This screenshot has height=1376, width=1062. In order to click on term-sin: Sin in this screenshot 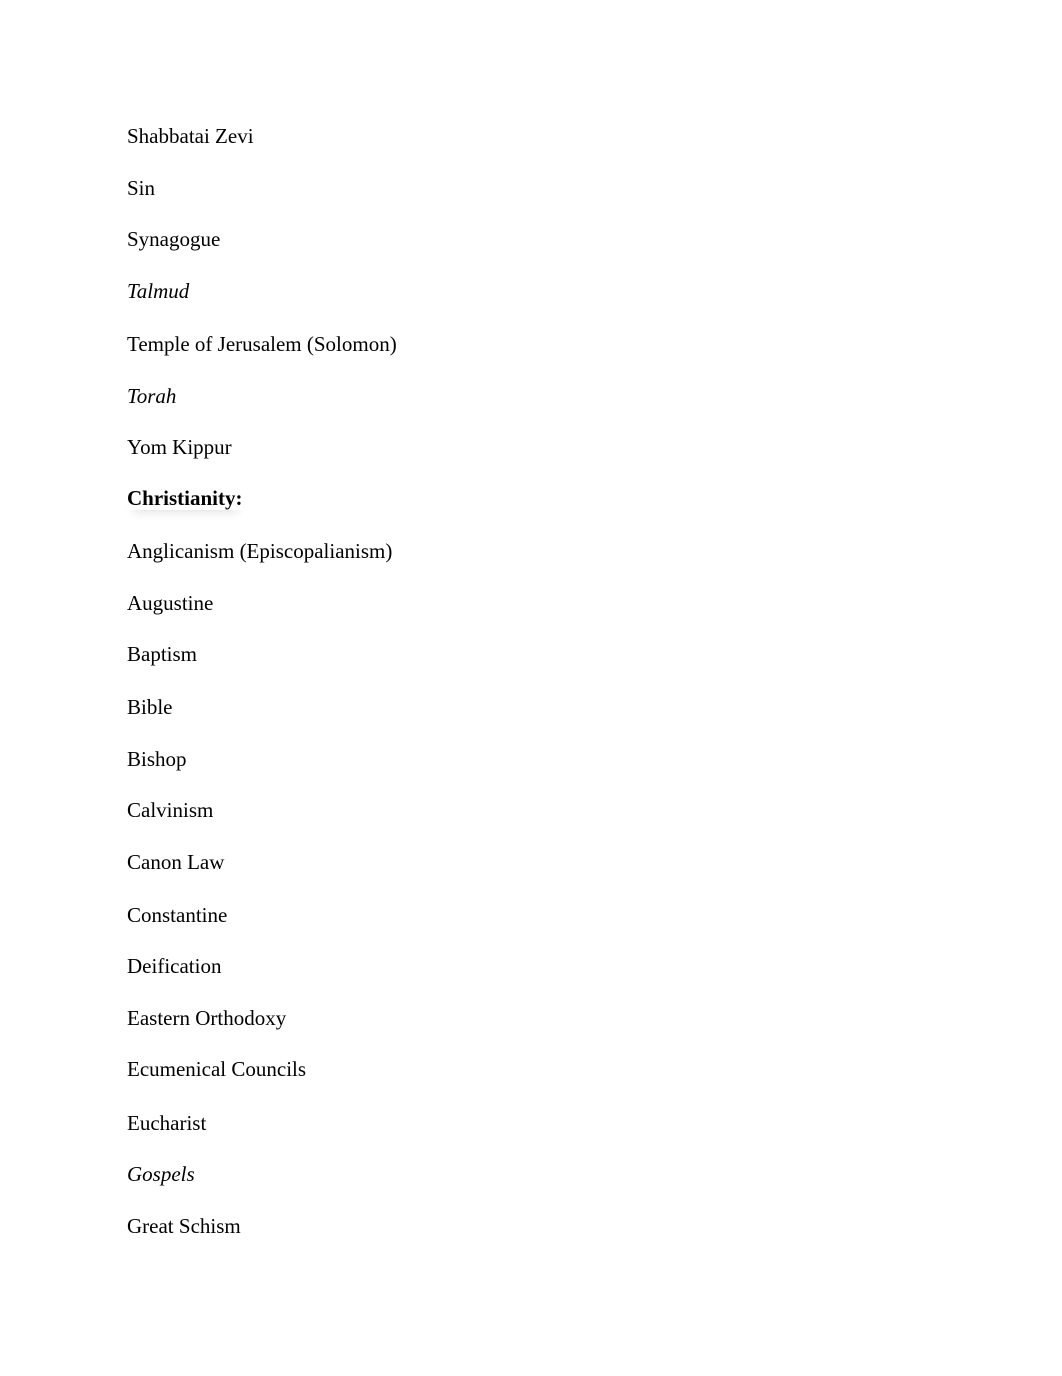, I will do `click(141, 188)`.